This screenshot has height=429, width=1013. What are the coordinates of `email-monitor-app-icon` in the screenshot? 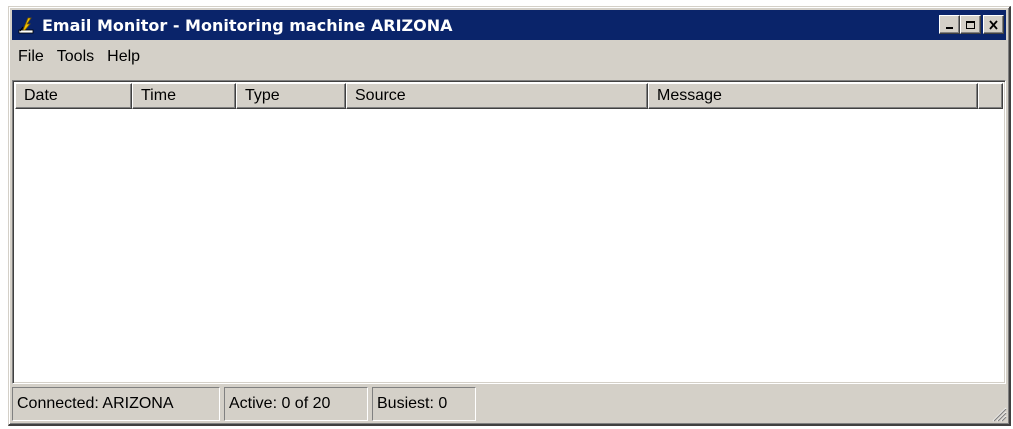 It's located at (27, 25).